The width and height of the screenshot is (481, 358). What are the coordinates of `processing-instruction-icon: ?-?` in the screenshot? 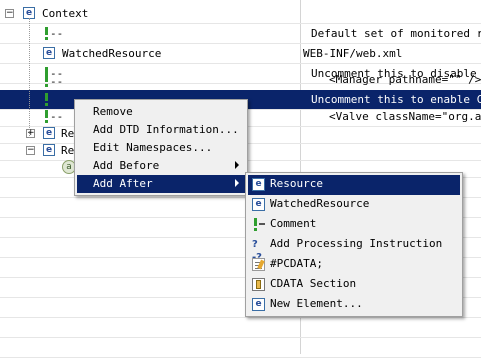 It's located at (257, 251).